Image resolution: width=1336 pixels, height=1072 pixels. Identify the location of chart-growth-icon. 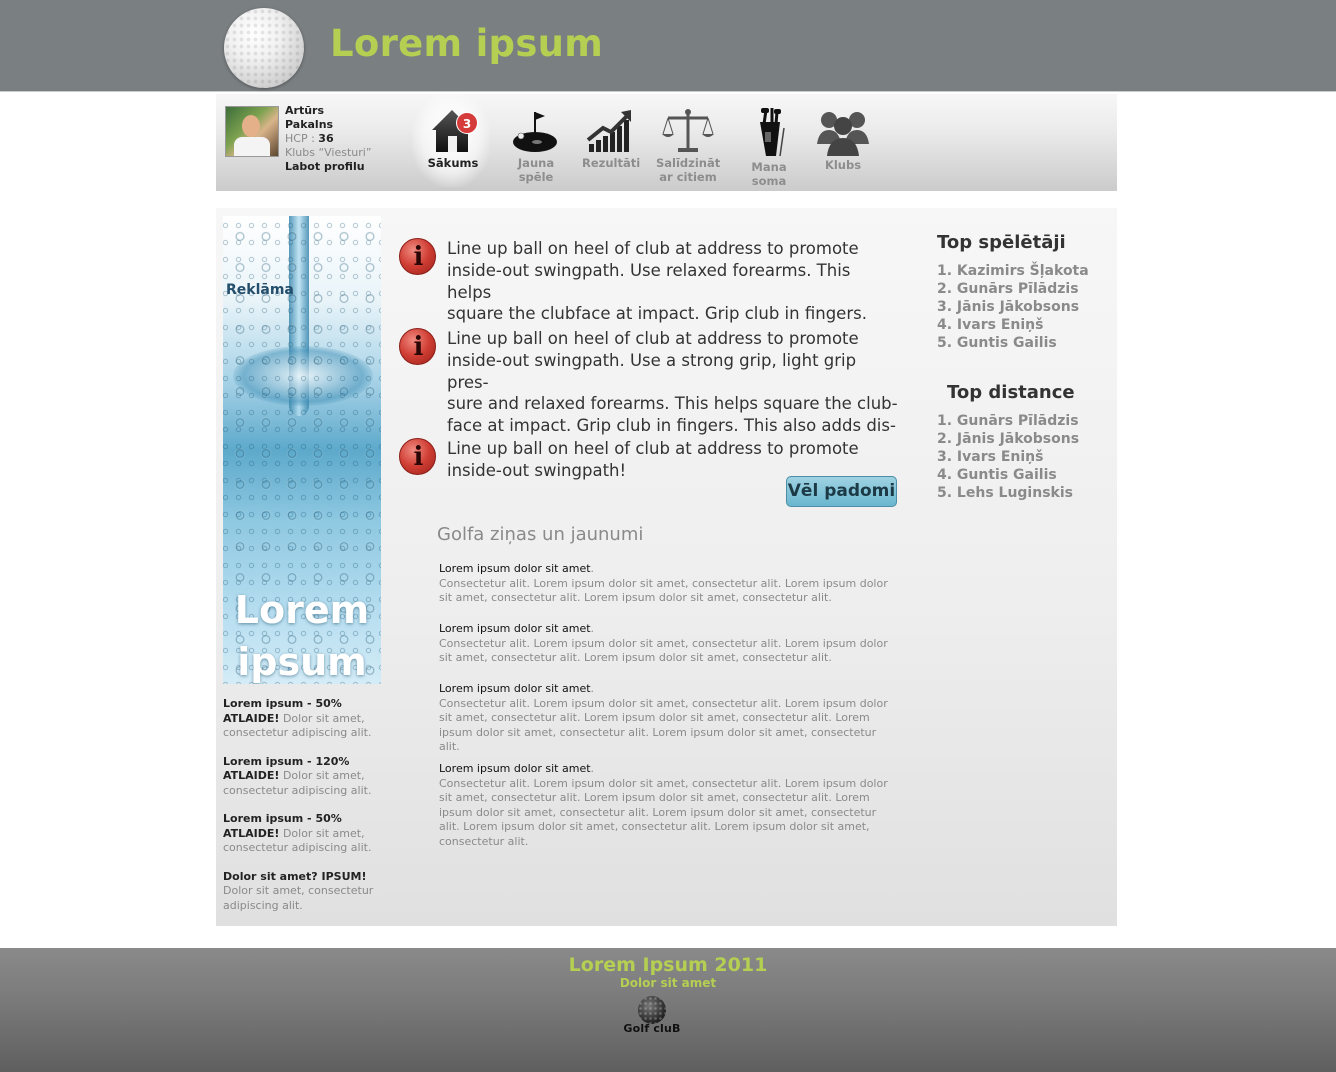
(608, 131).